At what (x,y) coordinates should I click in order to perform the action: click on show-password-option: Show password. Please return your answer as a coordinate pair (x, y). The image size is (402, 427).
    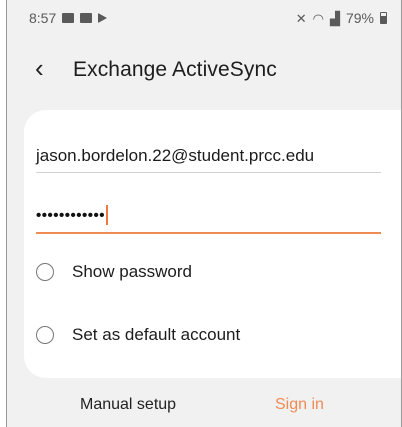
    Looking at the image, I should click on (114, 272).